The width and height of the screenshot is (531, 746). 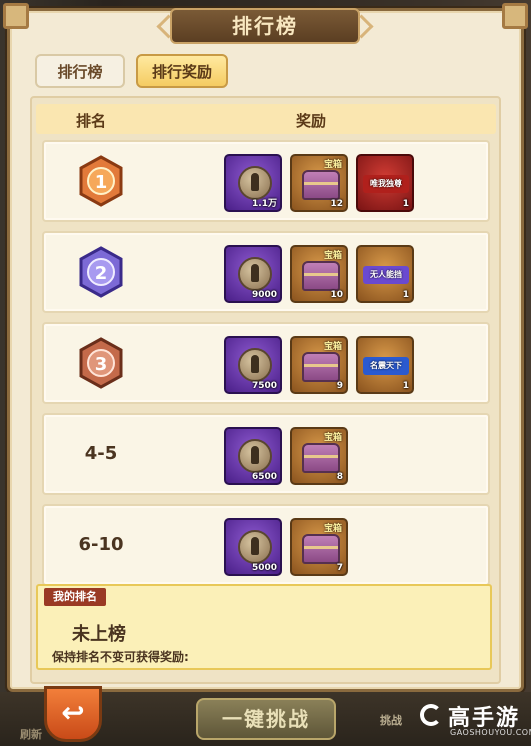 I want to click on header-rank: 排名, so click(x=91, y=121).